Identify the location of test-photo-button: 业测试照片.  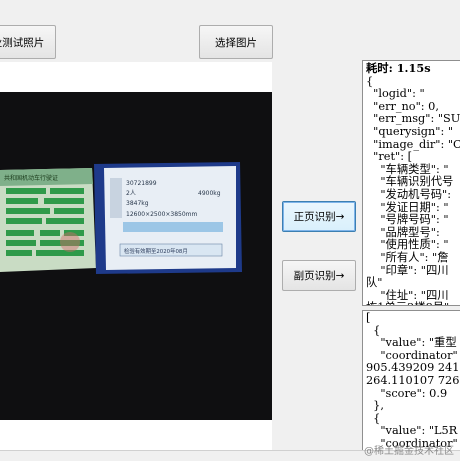
(28, 42).